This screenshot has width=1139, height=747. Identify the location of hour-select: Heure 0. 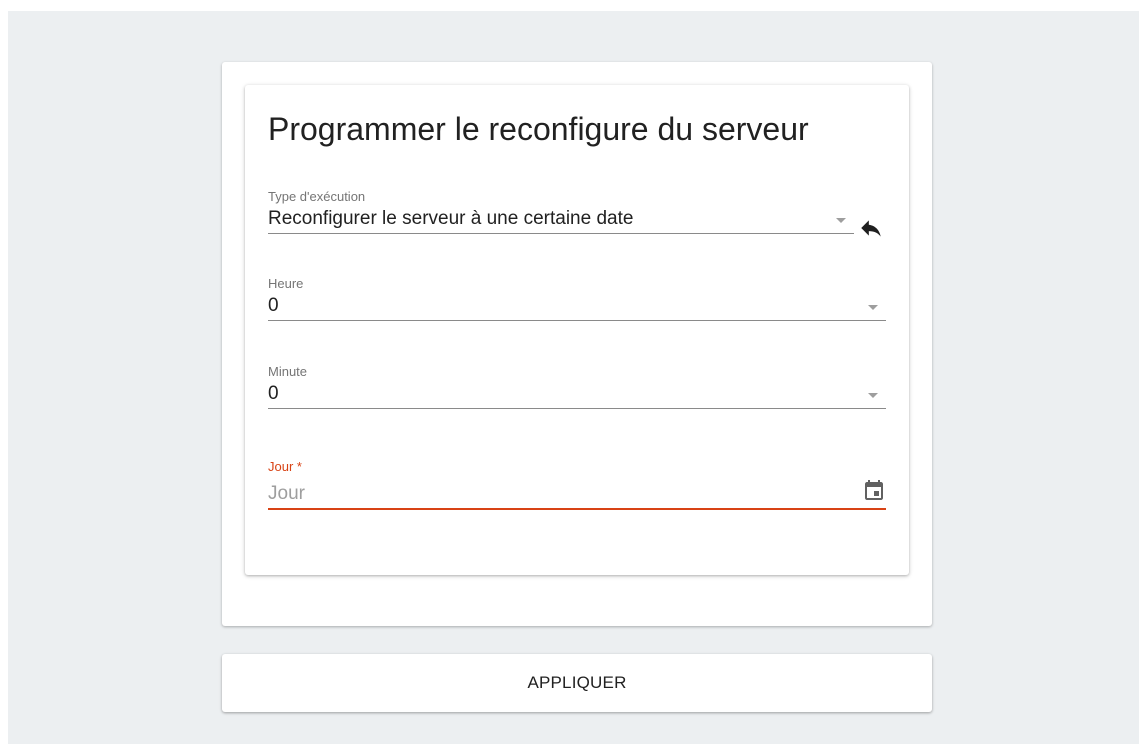
(577, 298).